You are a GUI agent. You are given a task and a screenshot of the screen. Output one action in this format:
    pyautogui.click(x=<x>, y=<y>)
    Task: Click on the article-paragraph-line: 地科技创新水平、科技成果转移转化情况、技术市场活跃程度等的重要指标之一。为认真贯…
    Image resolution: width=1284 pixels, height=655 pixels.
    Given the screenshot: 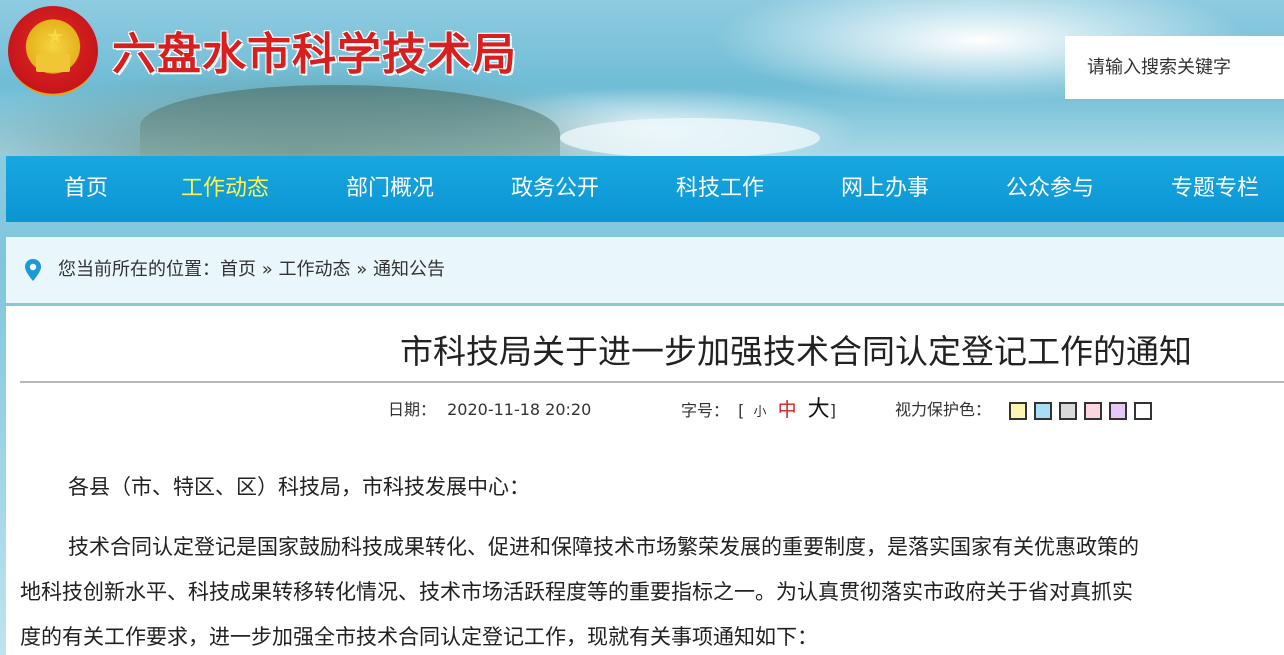 What is the action you would take?
    pyautogui.click(x=576, y=592)
    